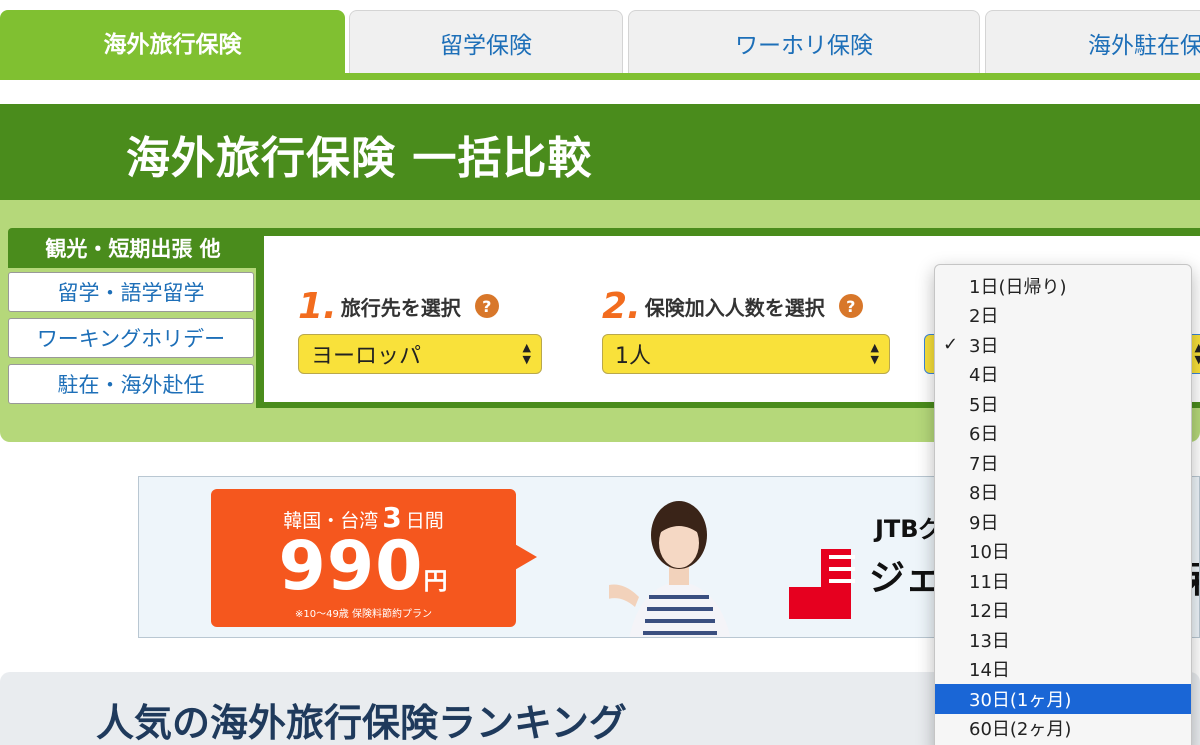  Describe the element at coordinates (984, 494) in the screenshot. I see `option-label: 8日` at that location.